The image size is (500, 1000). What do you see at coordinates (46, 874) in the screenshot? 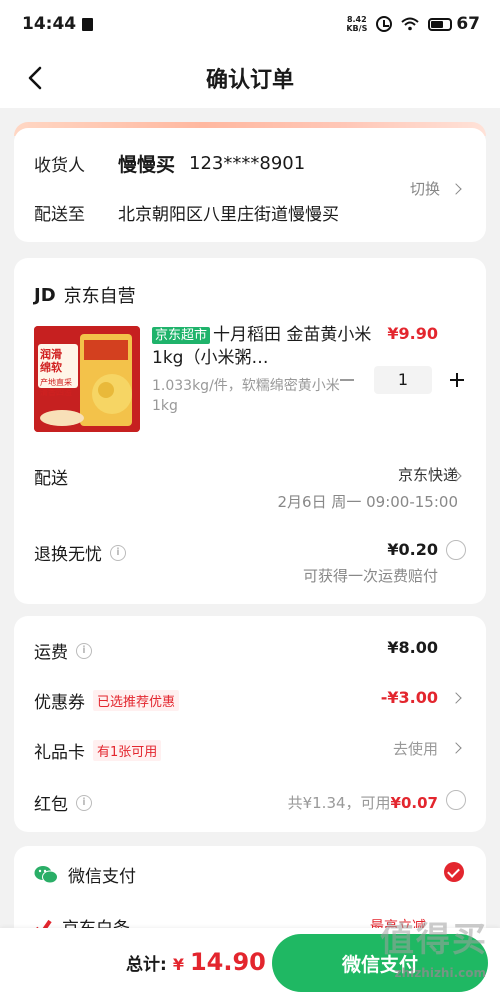
I see `wechat-icon` at bounding box center [46, 874].